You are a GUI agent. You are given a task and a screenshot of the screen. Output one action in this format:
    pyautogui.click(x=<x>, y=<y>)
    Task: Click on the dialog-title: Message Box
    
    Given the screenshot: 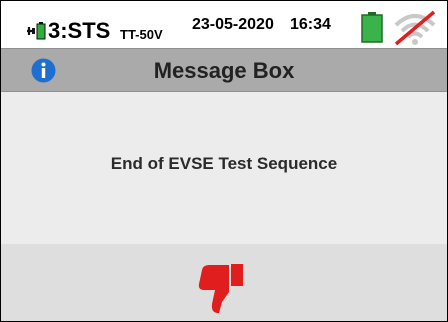 What is the action you would take?
    pyautogui.click(x=224, y=70)
    